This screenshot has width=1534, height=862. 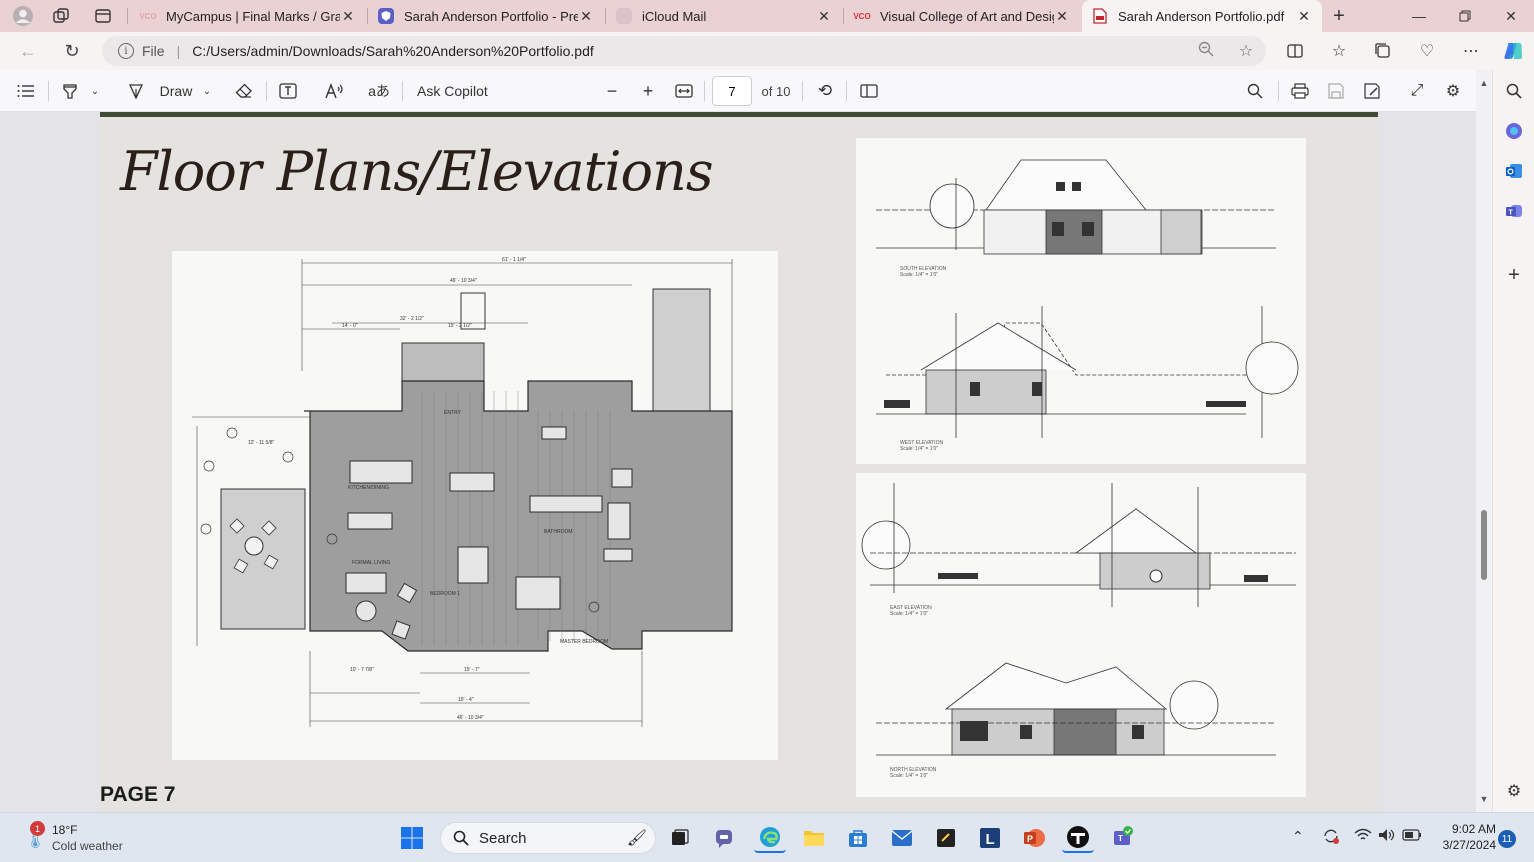 What do you see at coordinates (725, 838) in the screenshot?
I see `teams-chat-icon` at bounding box center [725, 838].